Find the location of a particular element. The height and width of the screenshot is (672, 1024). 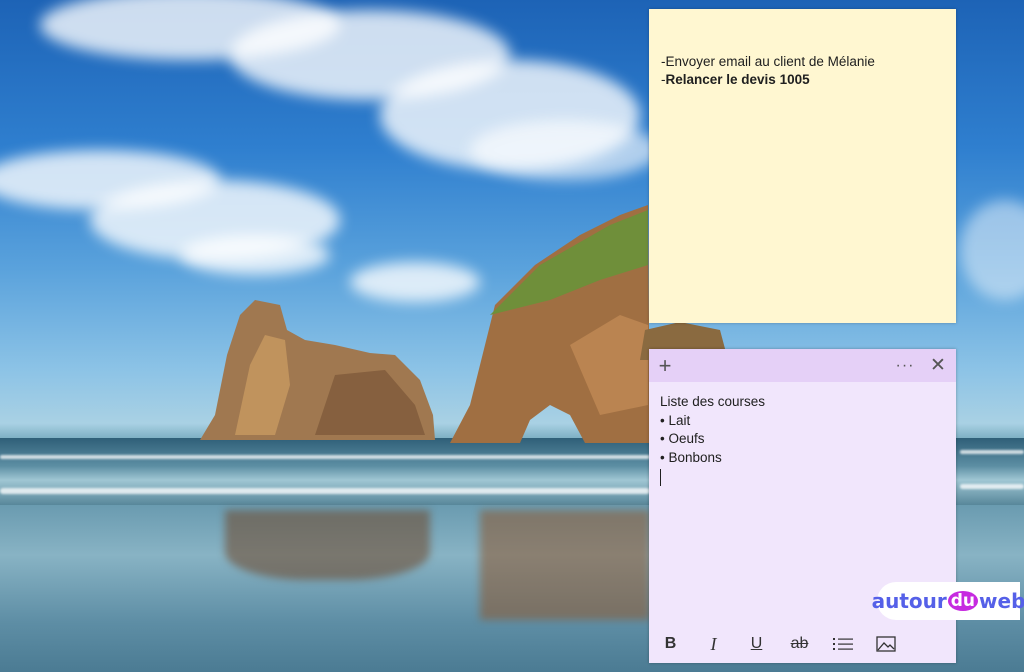

insert-image-button is located at coordinates (885, 644).